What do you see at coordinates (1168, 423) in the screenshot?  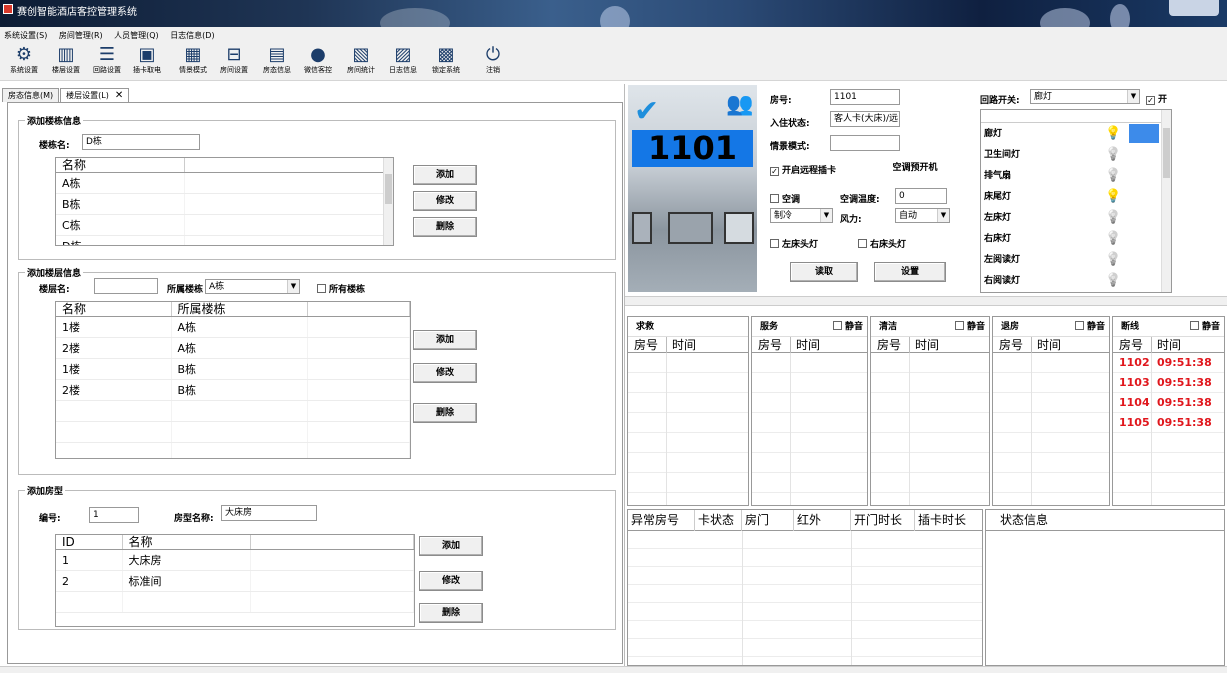 I see `queue-row: 1105 09:51:38` at bounding box center [1168, 423].